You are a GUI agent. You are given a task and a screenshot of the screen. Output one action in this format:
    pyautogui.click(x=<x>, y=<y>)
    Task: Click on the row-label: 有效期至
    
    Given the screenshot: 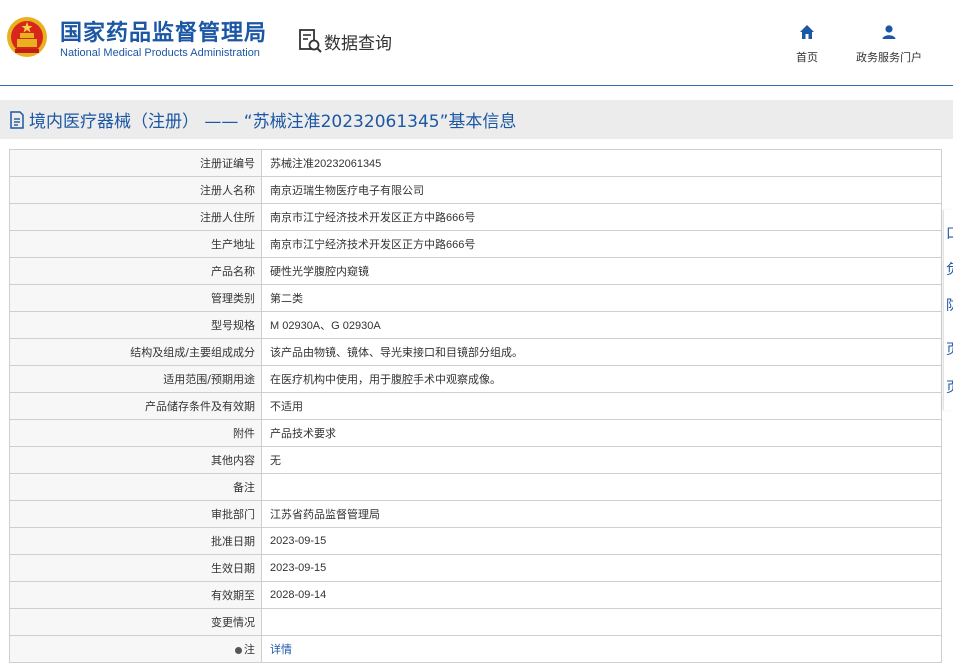 What is the action you would take?
    pyautogui.click(x=135, y=595)
    